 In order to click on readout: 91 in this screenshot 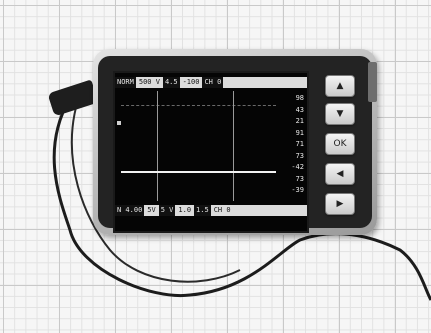, I will do `click(299, 132)`.